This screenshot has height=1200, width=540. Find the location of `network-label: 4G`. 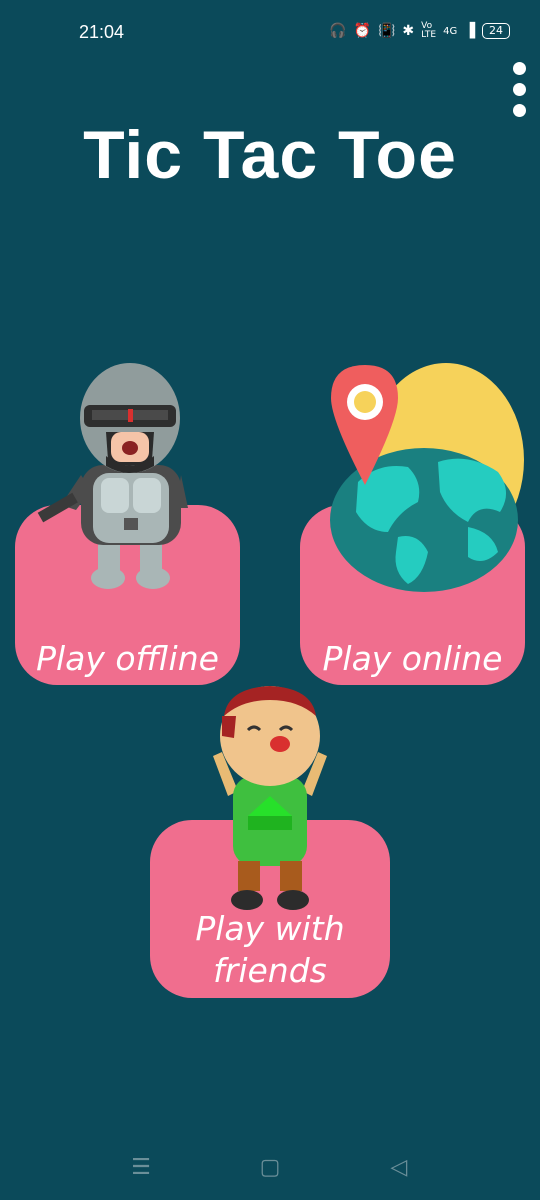

network-label: 4G is located at coordinates (450, 31).